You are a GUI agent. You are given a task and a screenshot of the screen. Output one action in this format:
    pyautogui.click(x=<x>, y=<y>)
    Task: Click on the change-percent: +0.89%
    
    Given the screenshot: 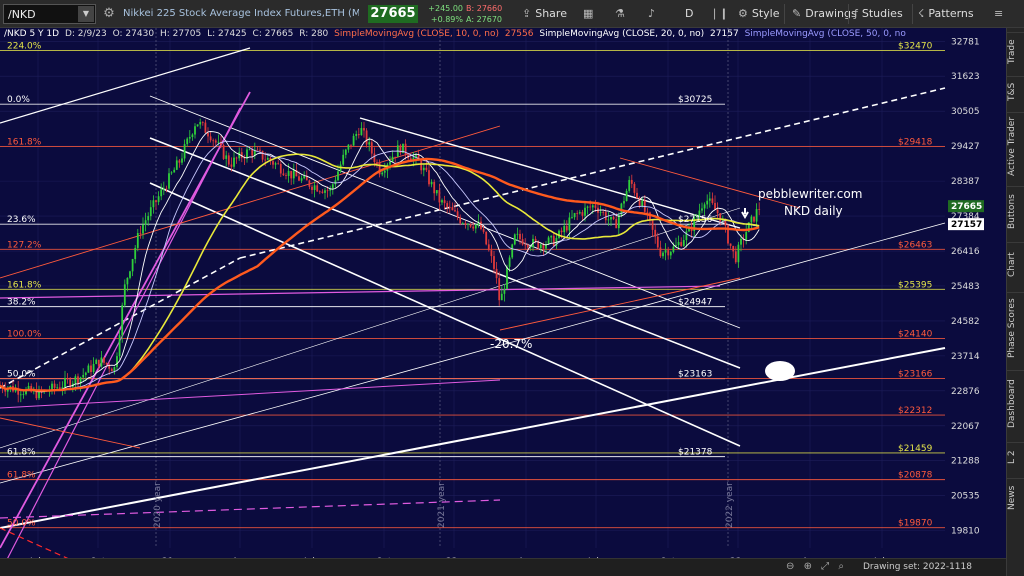 What is the action you would take?
    pyautogui.click(x=446, y=19)
    